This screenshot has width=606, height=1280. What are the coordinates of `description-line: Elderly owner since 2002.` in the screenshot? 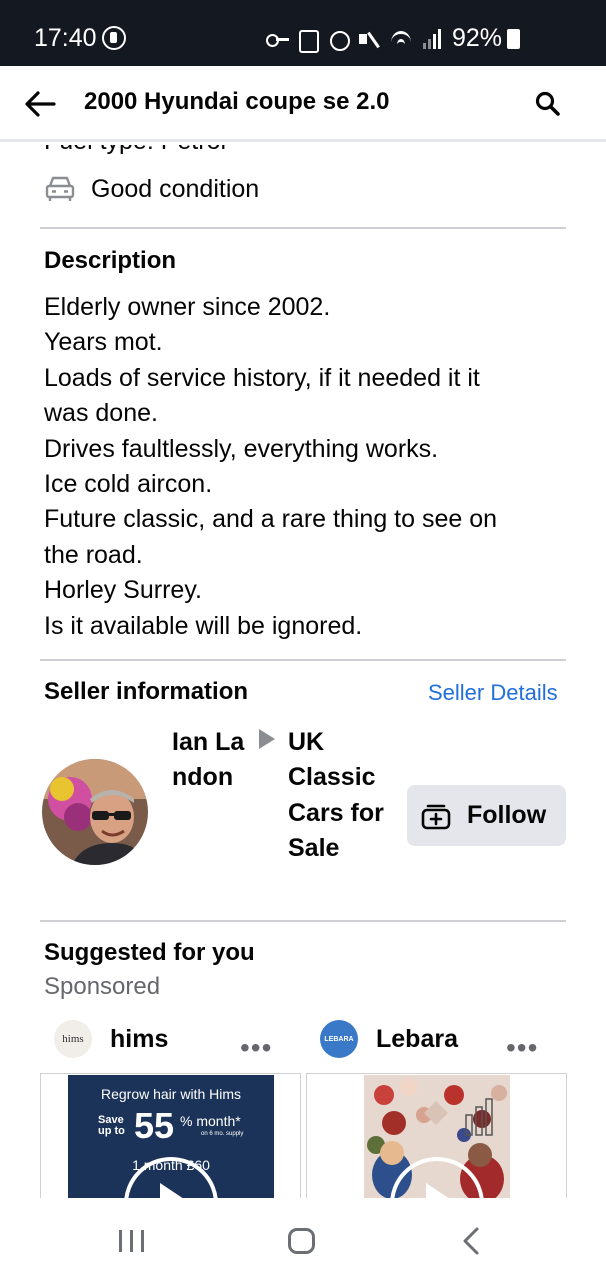 It's located at (187, 307).